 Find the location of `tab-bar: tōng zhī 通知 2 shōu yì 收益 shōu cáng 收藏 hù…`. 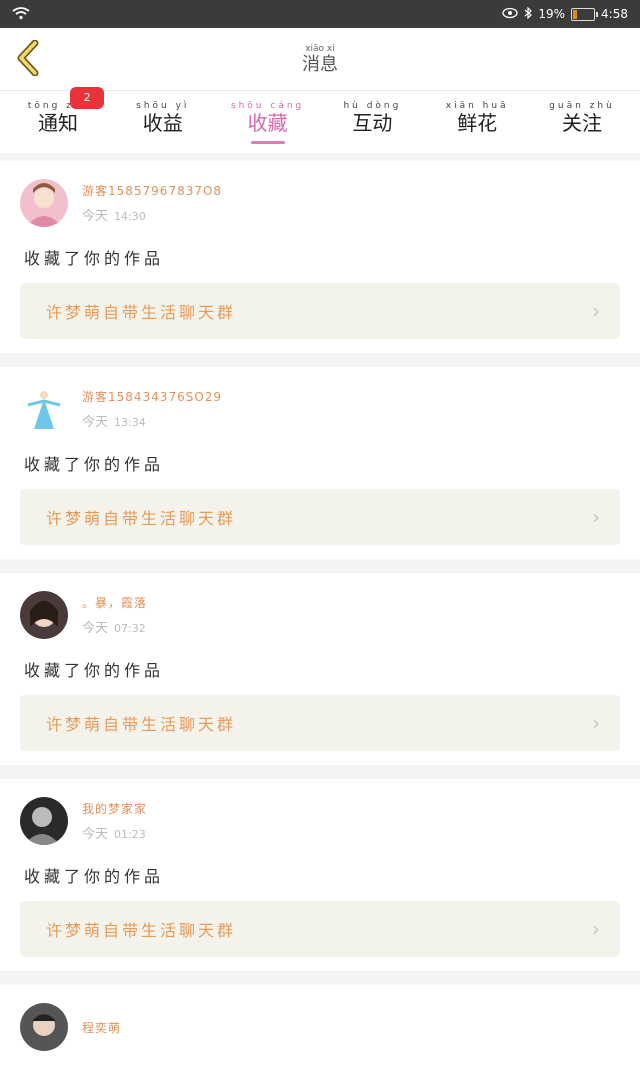

tab-bar: tōng zhī 通知 2 shōu yì 收益 shōu cáng 收藏 hù… is located at coordinates (320, 119).